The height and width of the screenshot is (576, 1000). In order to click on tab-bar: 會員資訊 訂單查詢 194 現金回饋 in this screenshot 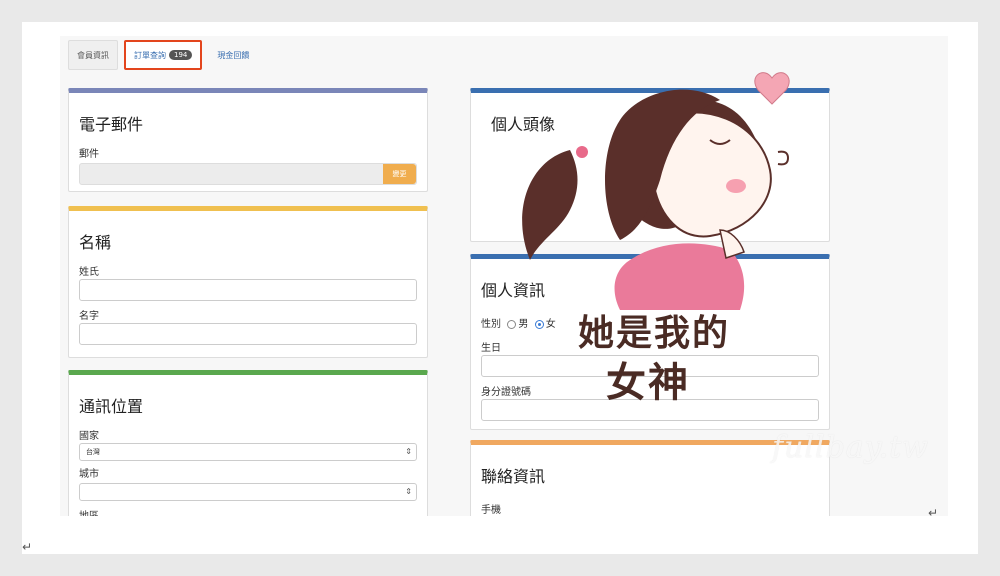, I will do `click(163, 57)`.